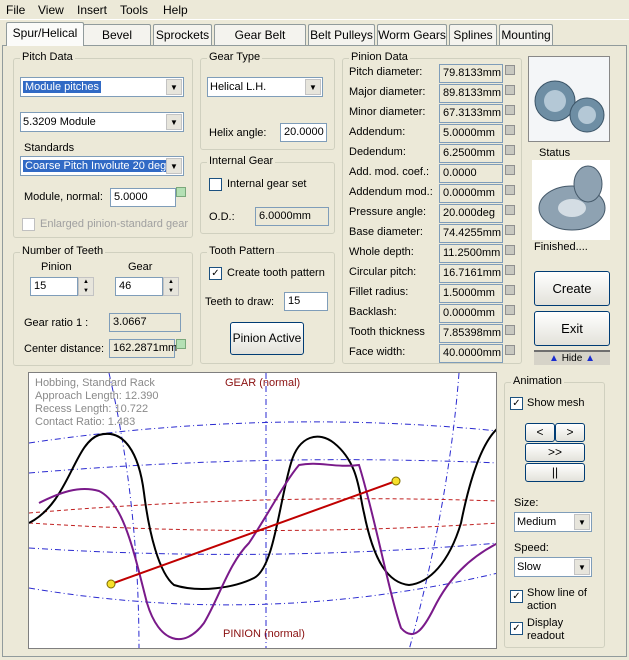  I want to click on enlarged-checkbox, so click(28, 224).